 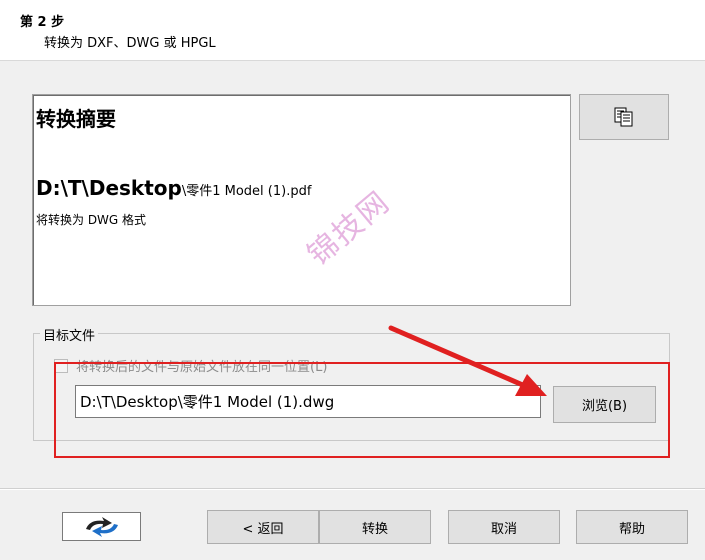 What do you see at coordinates (352, 489) in the screenshot?
I see `footer-divider-highlight` at bounding box center [352, 489].